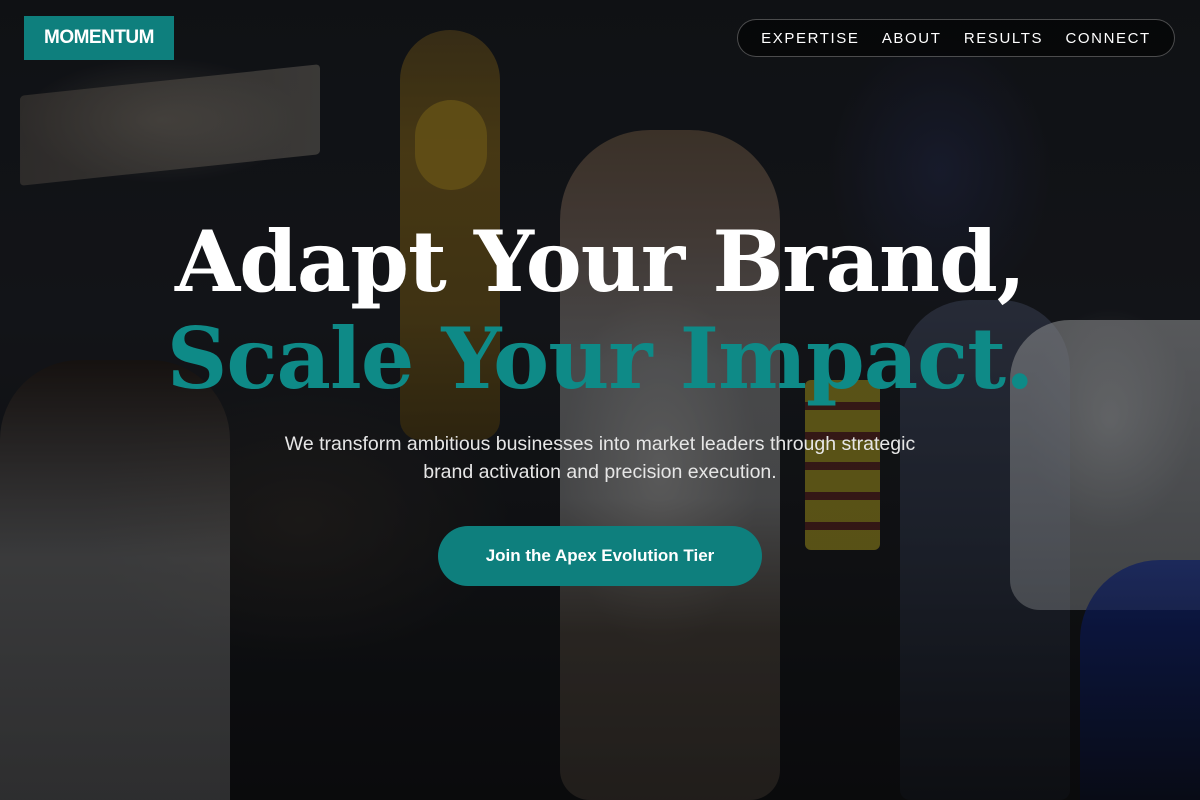  What do you see at coordinates (600, 261) in the screenshot?
I see `headline-line-1: Adapt Your Brand,` at bounding box center [600, 261].